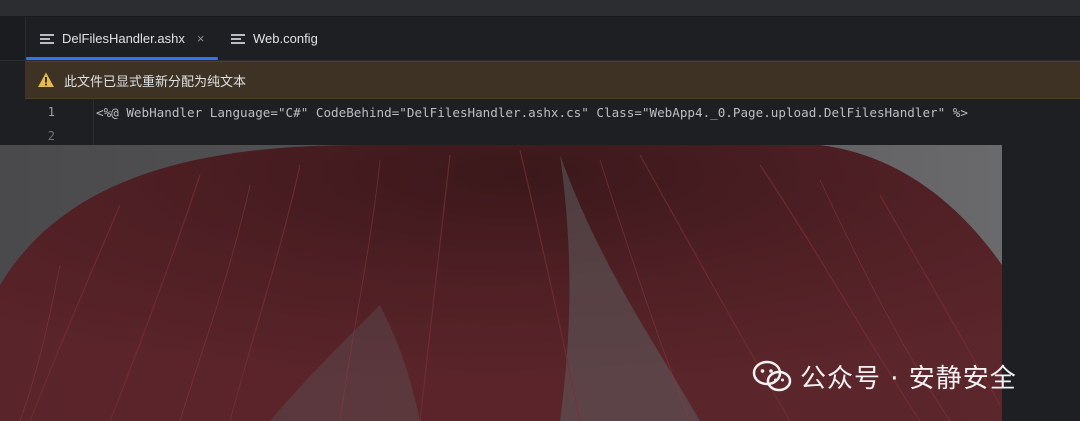 The width and height of the screenshot is (1080, 421). Describe the element at coordinates (540, 8) in the screenshot. I see `window-top-strip` at that location.